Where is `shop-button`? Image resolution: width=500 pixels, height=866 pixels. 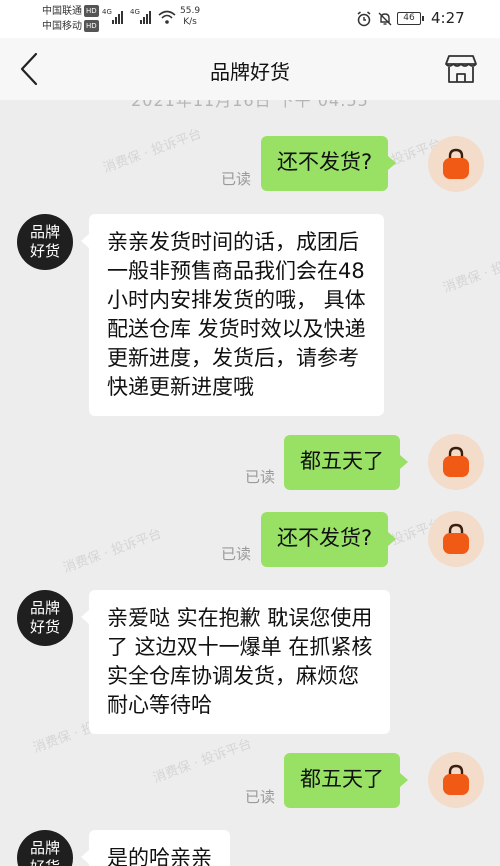
shop-button is located at coordinates (461, 69).